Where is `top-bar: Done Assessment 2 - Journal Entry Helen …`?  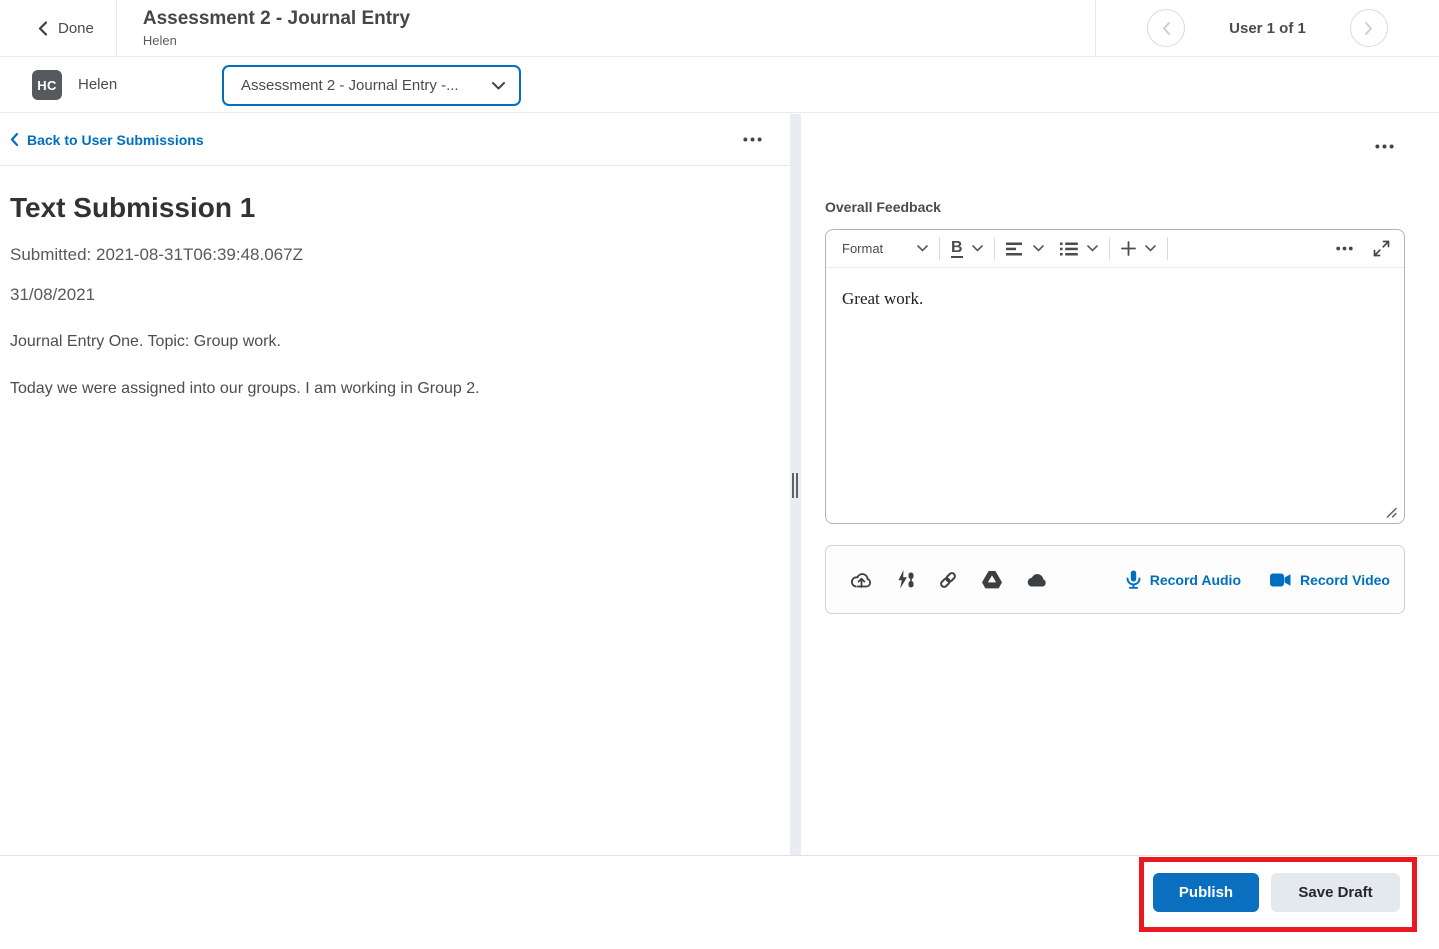
top-bar: Done Assessment 2 - Journal Entry Helen … is located at coordinates (719, 28).